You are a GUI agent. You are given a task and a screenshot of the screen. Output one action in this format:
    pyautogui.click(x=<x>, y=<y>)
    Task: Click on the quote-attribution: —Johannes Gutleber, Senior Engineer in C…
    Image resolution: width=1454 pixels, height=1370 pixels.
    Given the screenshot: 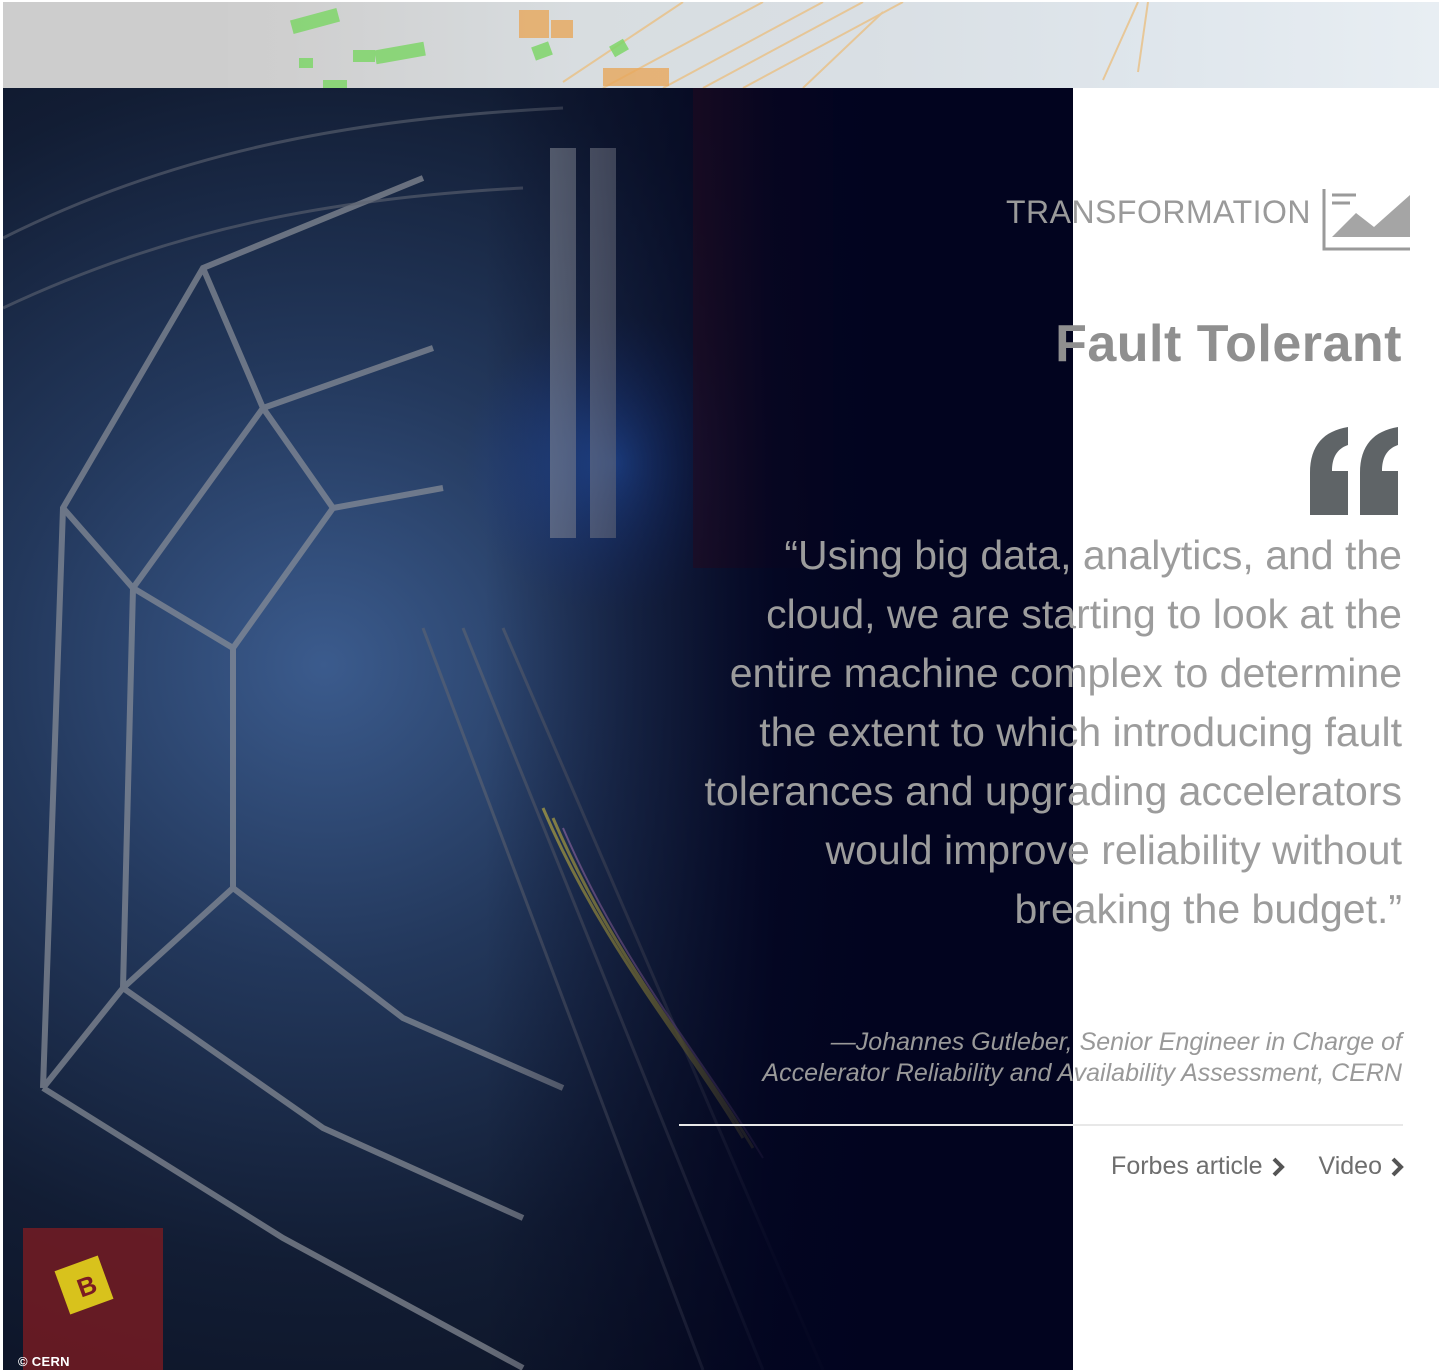 What is the action you would take?
    pyautogui.click(x=1042, y=1058)
    